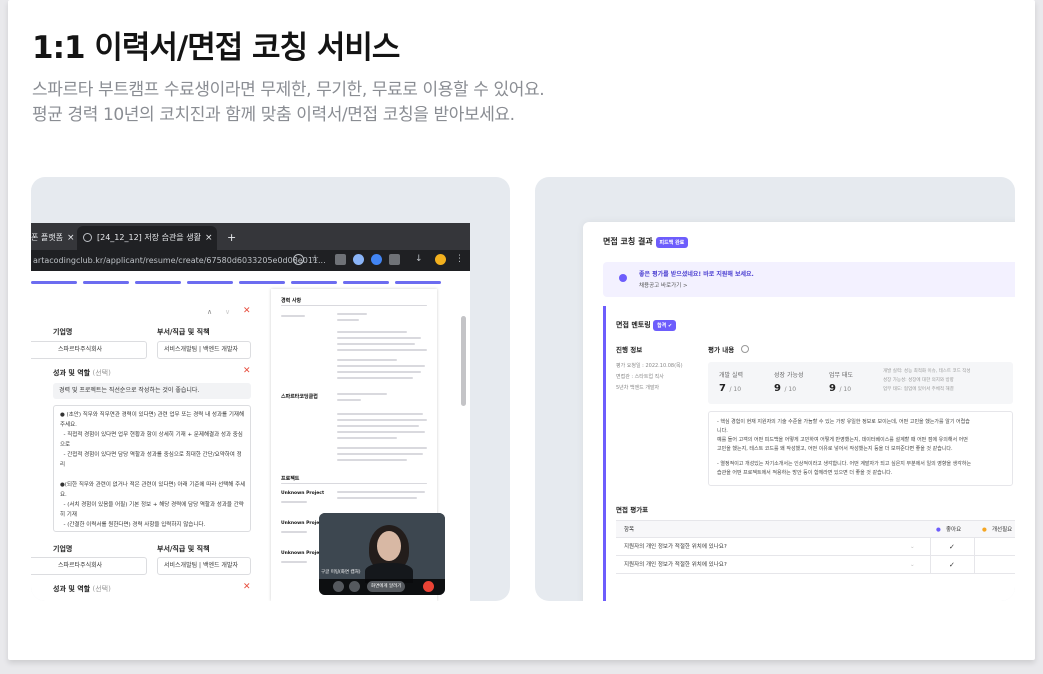 This screenshot has width=1043, height=674. What do you see at coordinates (420, 259) in the screenshot?
I see `download-icon: ↓` at bounding box center [420, 259].